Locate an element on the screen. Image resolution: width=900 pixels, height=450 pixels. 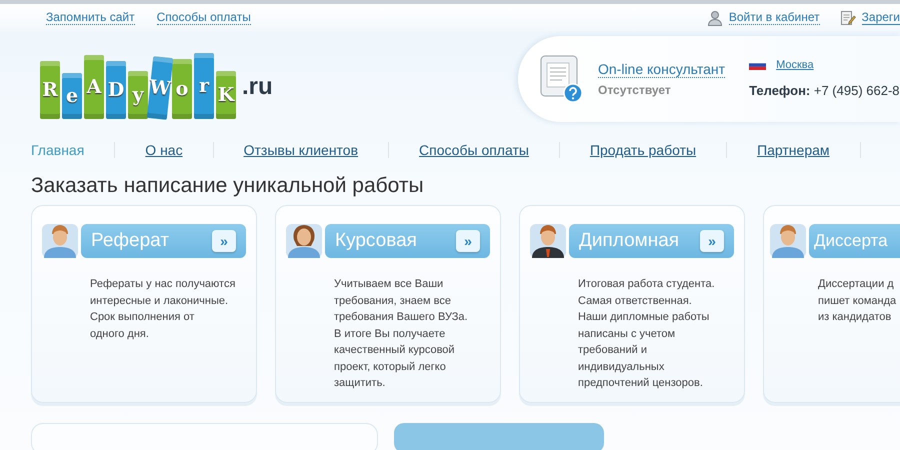
nav-link: Партнерам is located at coordinates (793, 150).